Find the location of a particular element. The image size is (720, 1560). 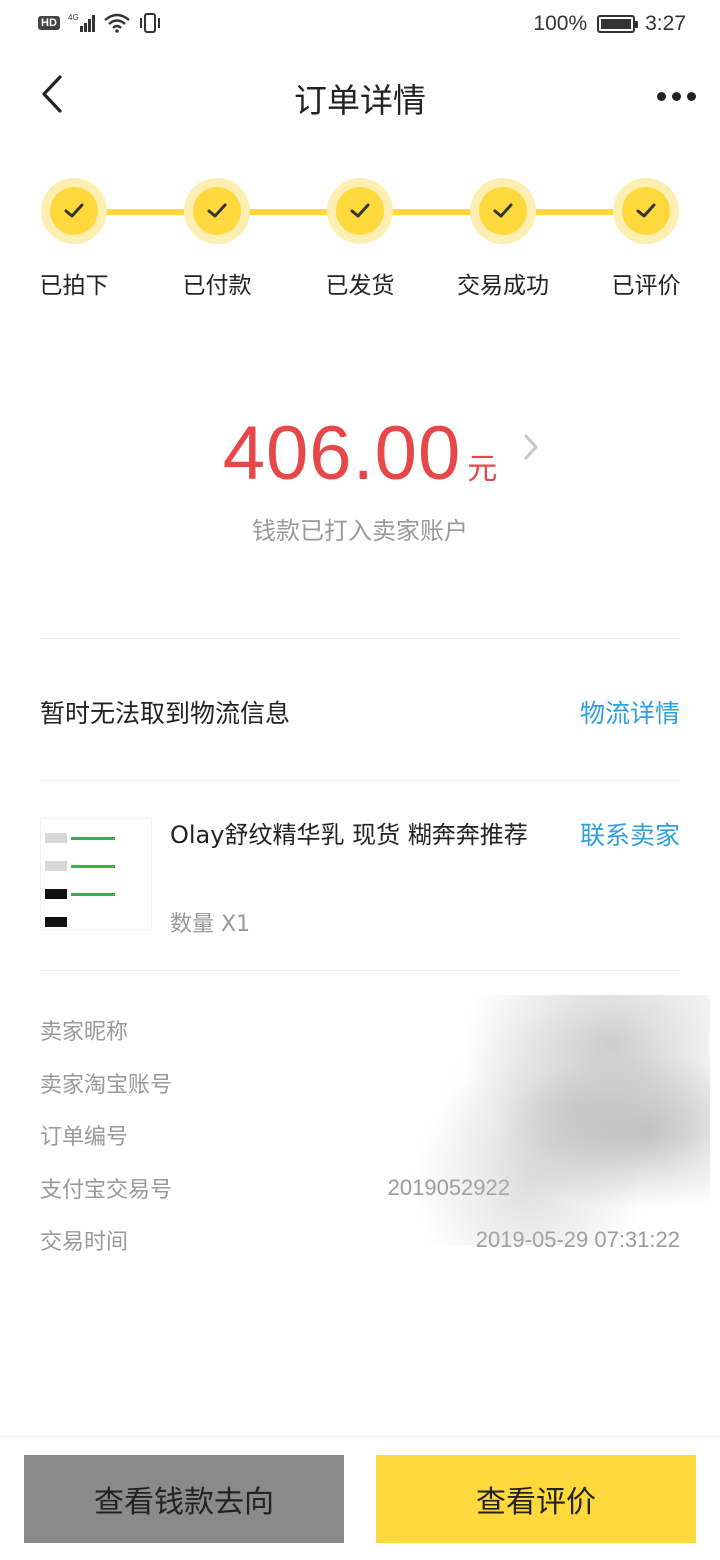

chevron-right-icon is located at coordinates (531, 447).